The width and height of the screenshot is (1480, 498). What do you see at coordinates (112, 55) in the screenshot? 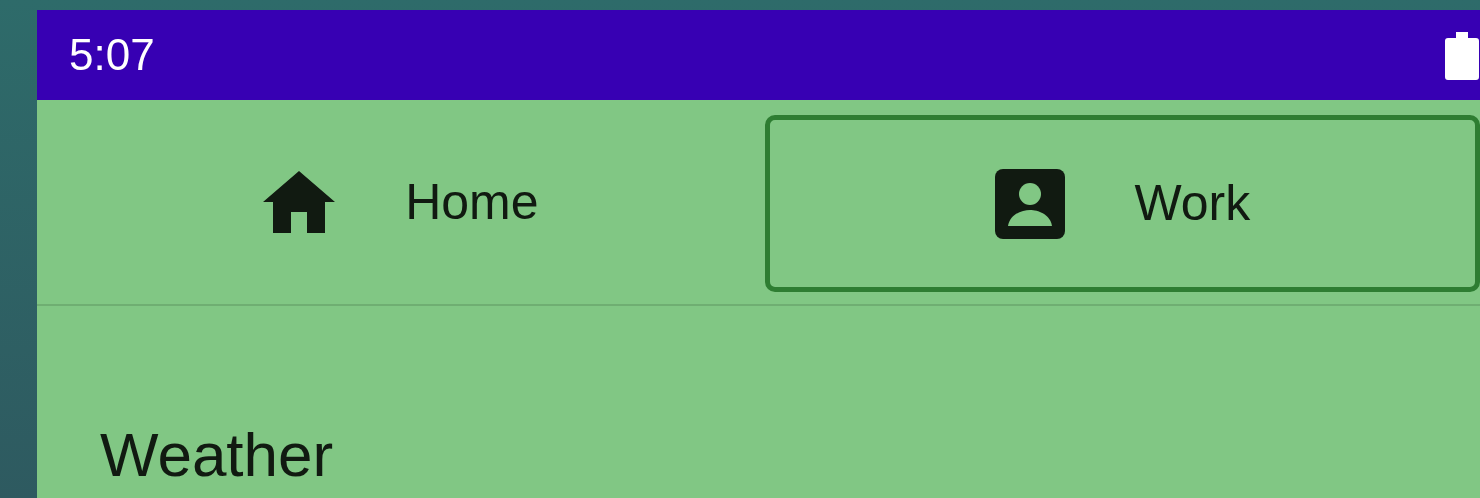
I see `status-time: 5:07` at bounding box center [112, 55].